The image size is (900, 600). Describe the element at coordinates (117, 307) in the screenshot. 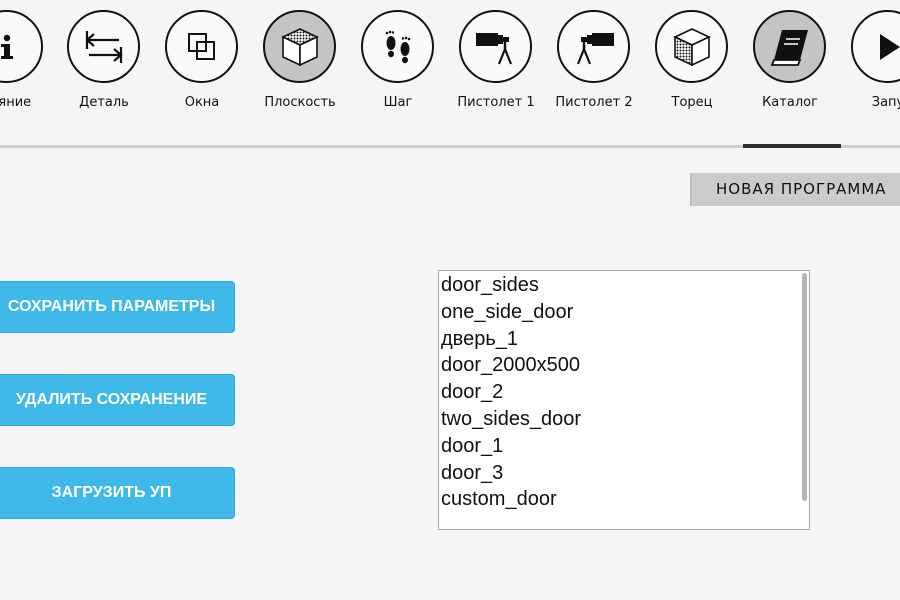

I see `save-parameters-button: СОХРАНИТЬ ПАРАМЕТРЫ` at that location.